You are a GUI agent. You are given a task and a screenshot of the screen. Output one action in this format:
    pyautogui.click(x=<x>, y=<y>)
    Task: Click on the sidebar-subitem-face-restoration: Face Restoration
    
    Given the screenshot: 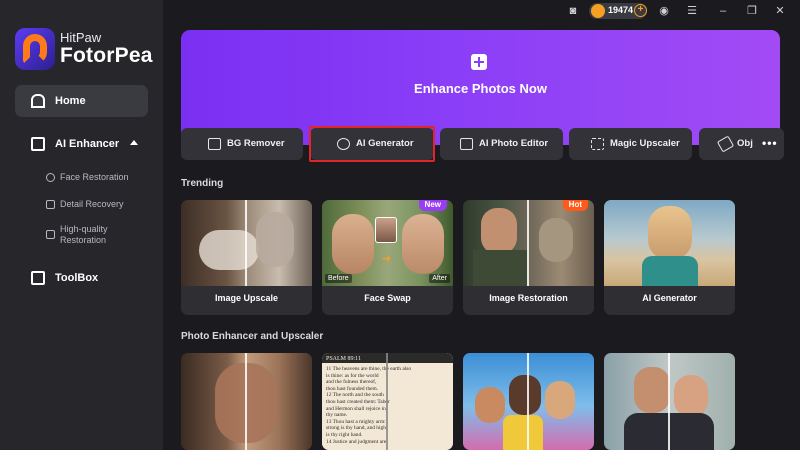 What is the action you would take?
    pyautogui.click(x=101, y=178)
    